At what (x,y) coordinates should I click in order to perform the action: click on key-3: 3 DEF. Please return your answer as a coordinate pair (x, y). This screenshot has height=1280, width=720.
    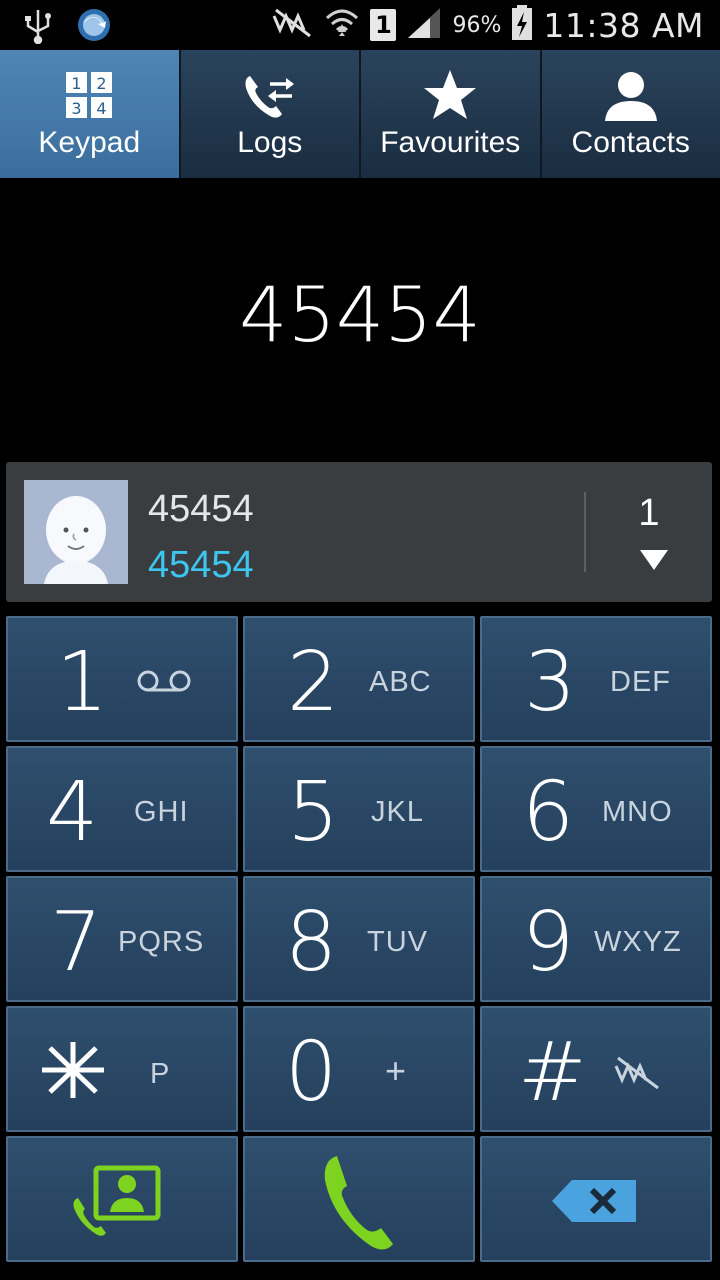
    Looking at the image, I should click on (596, 679).